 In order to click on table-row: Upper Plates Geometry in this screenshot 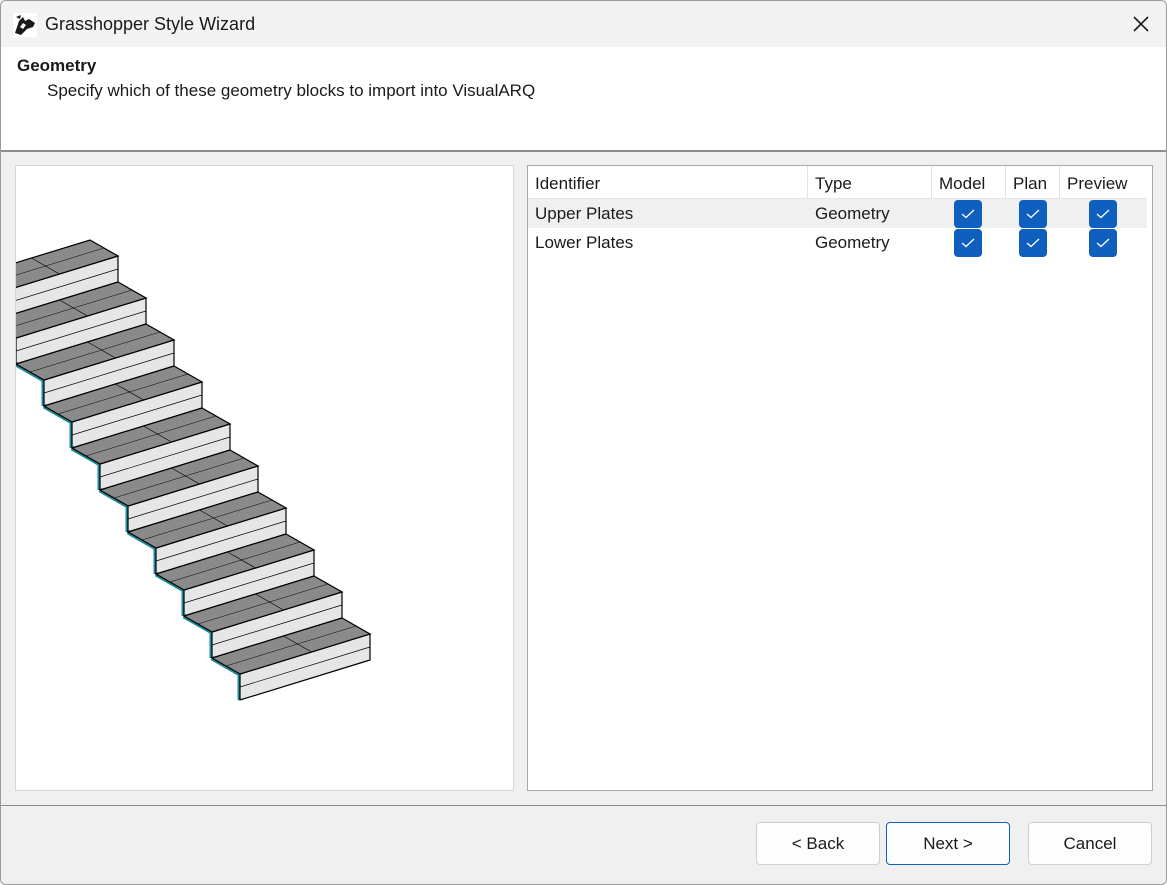, I will do `click(837, 213)`.